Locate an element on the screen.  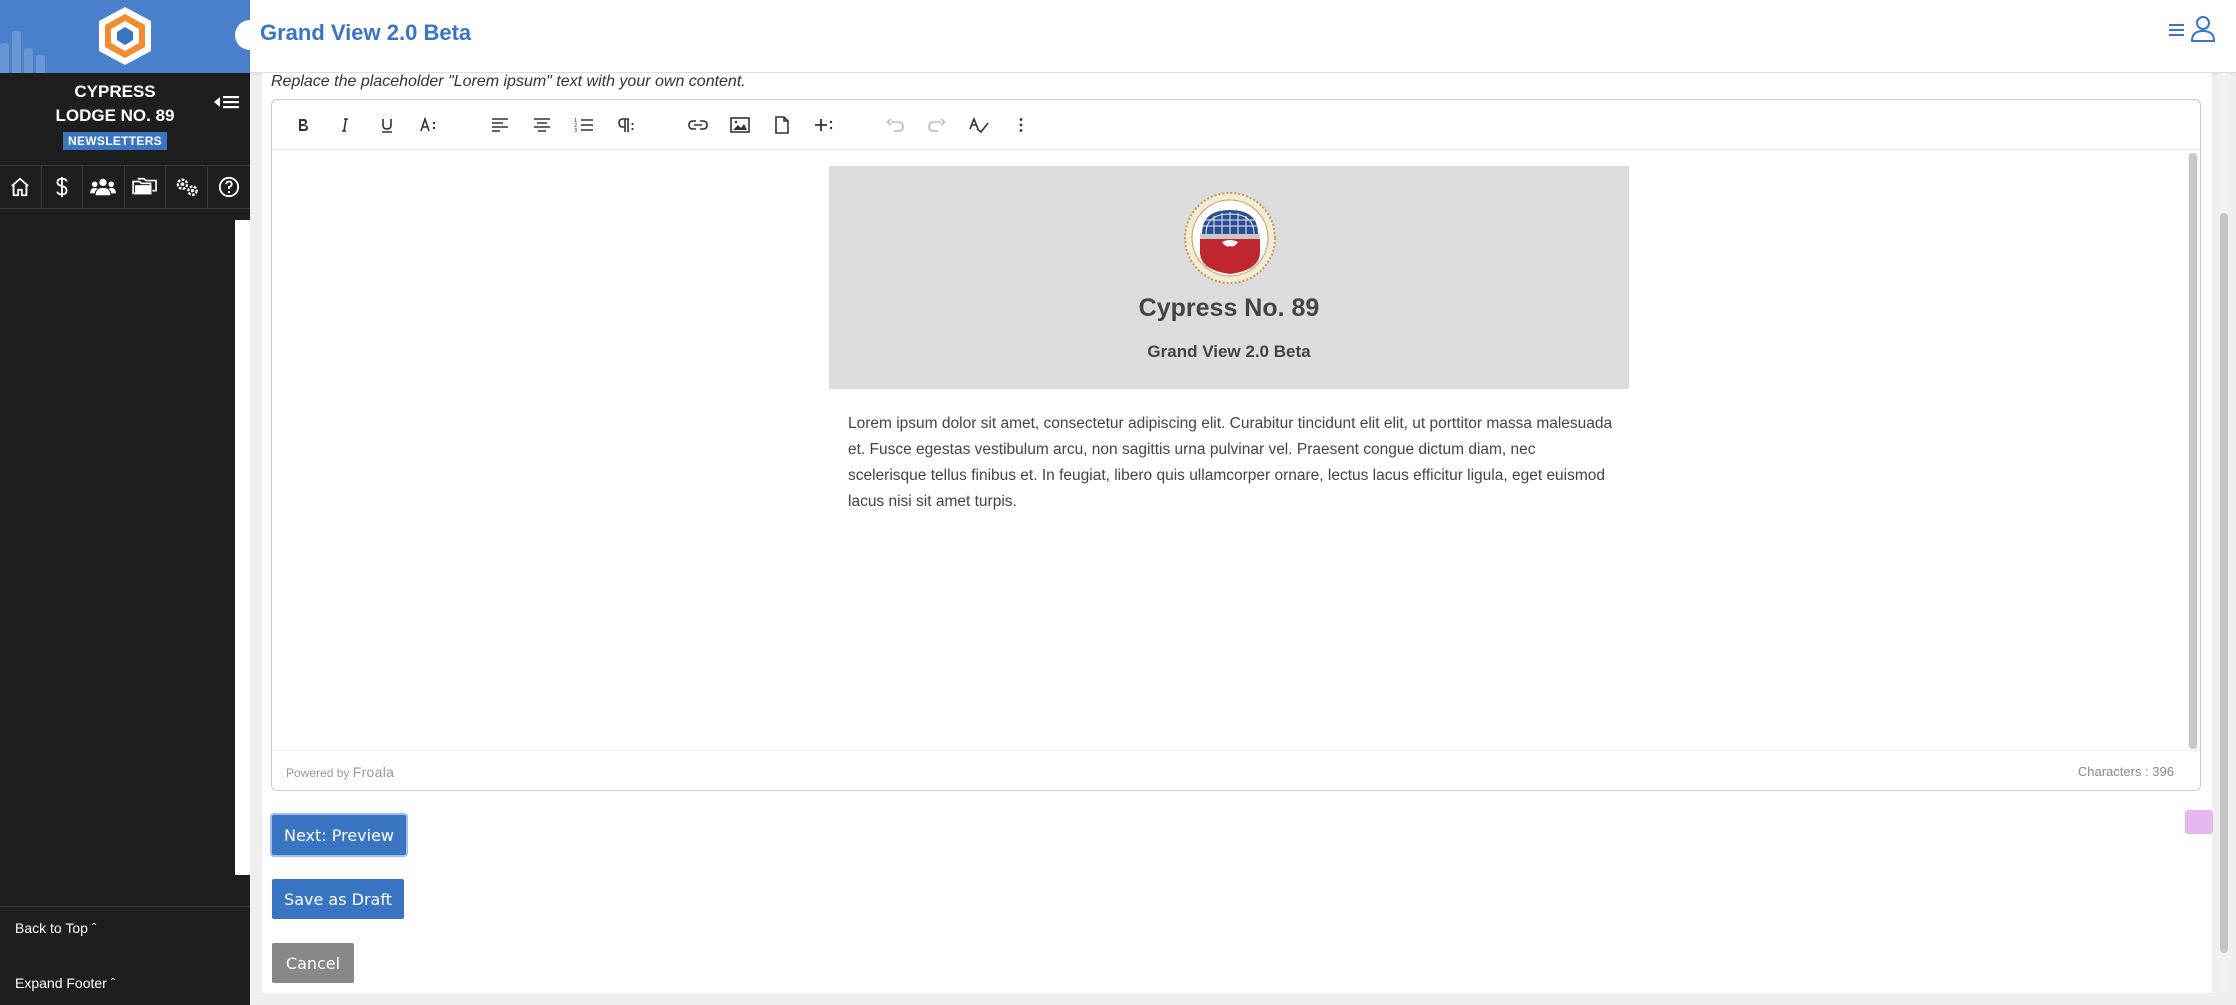
align-center-button is located at coordinates (542, 125).